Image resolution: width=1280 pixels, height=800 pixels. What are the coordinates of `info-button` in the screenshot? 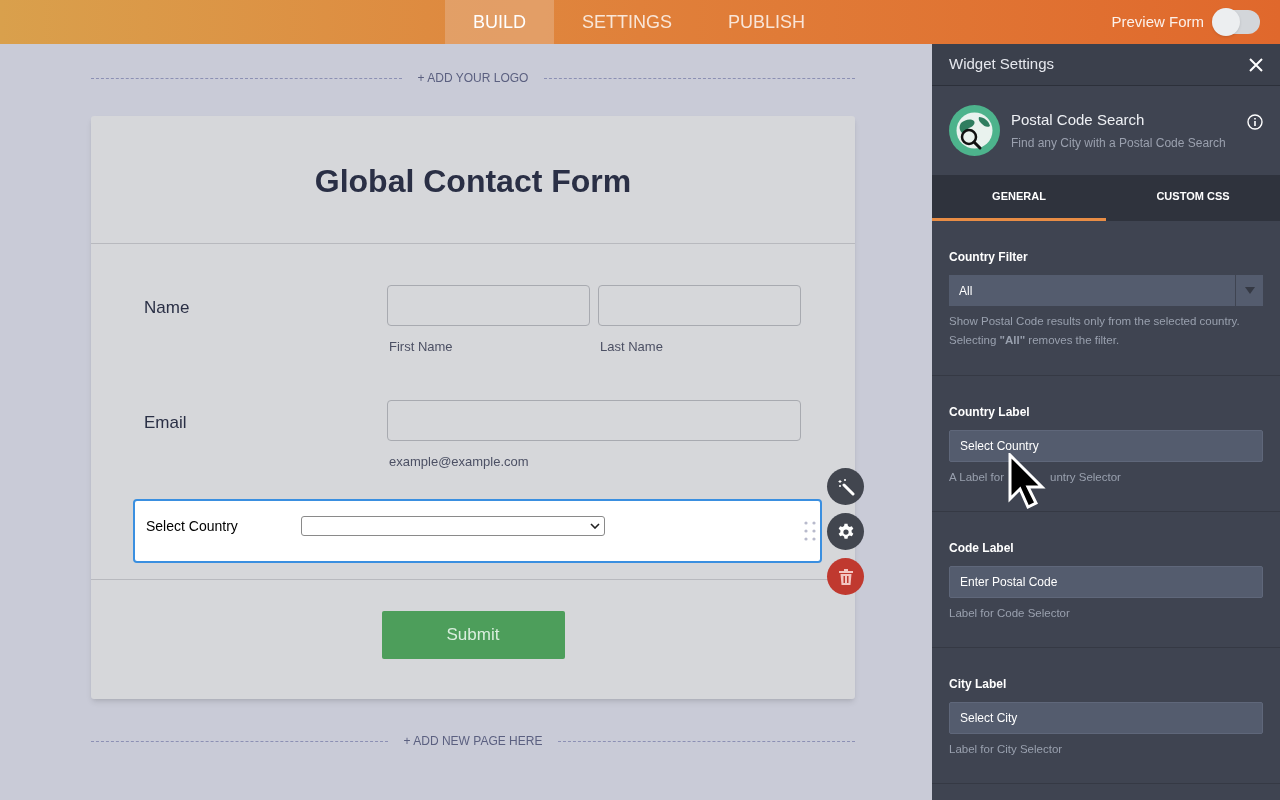 It's located at (1255, 122).